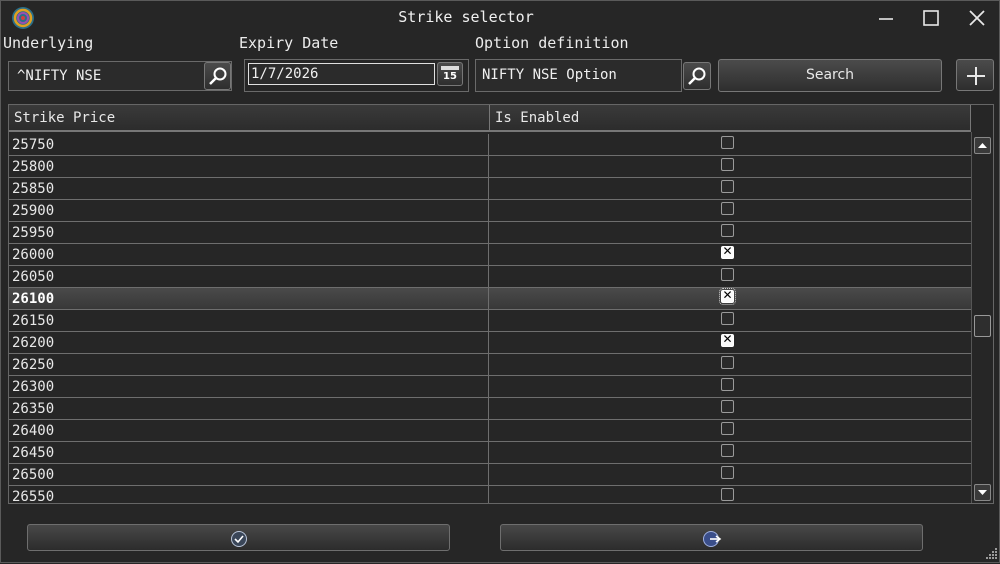  What do you see at coordinates (730, 118) in the screenshot?
I see `column-header-is-enabled: Is Enabled` at bounding box center [730, 118].